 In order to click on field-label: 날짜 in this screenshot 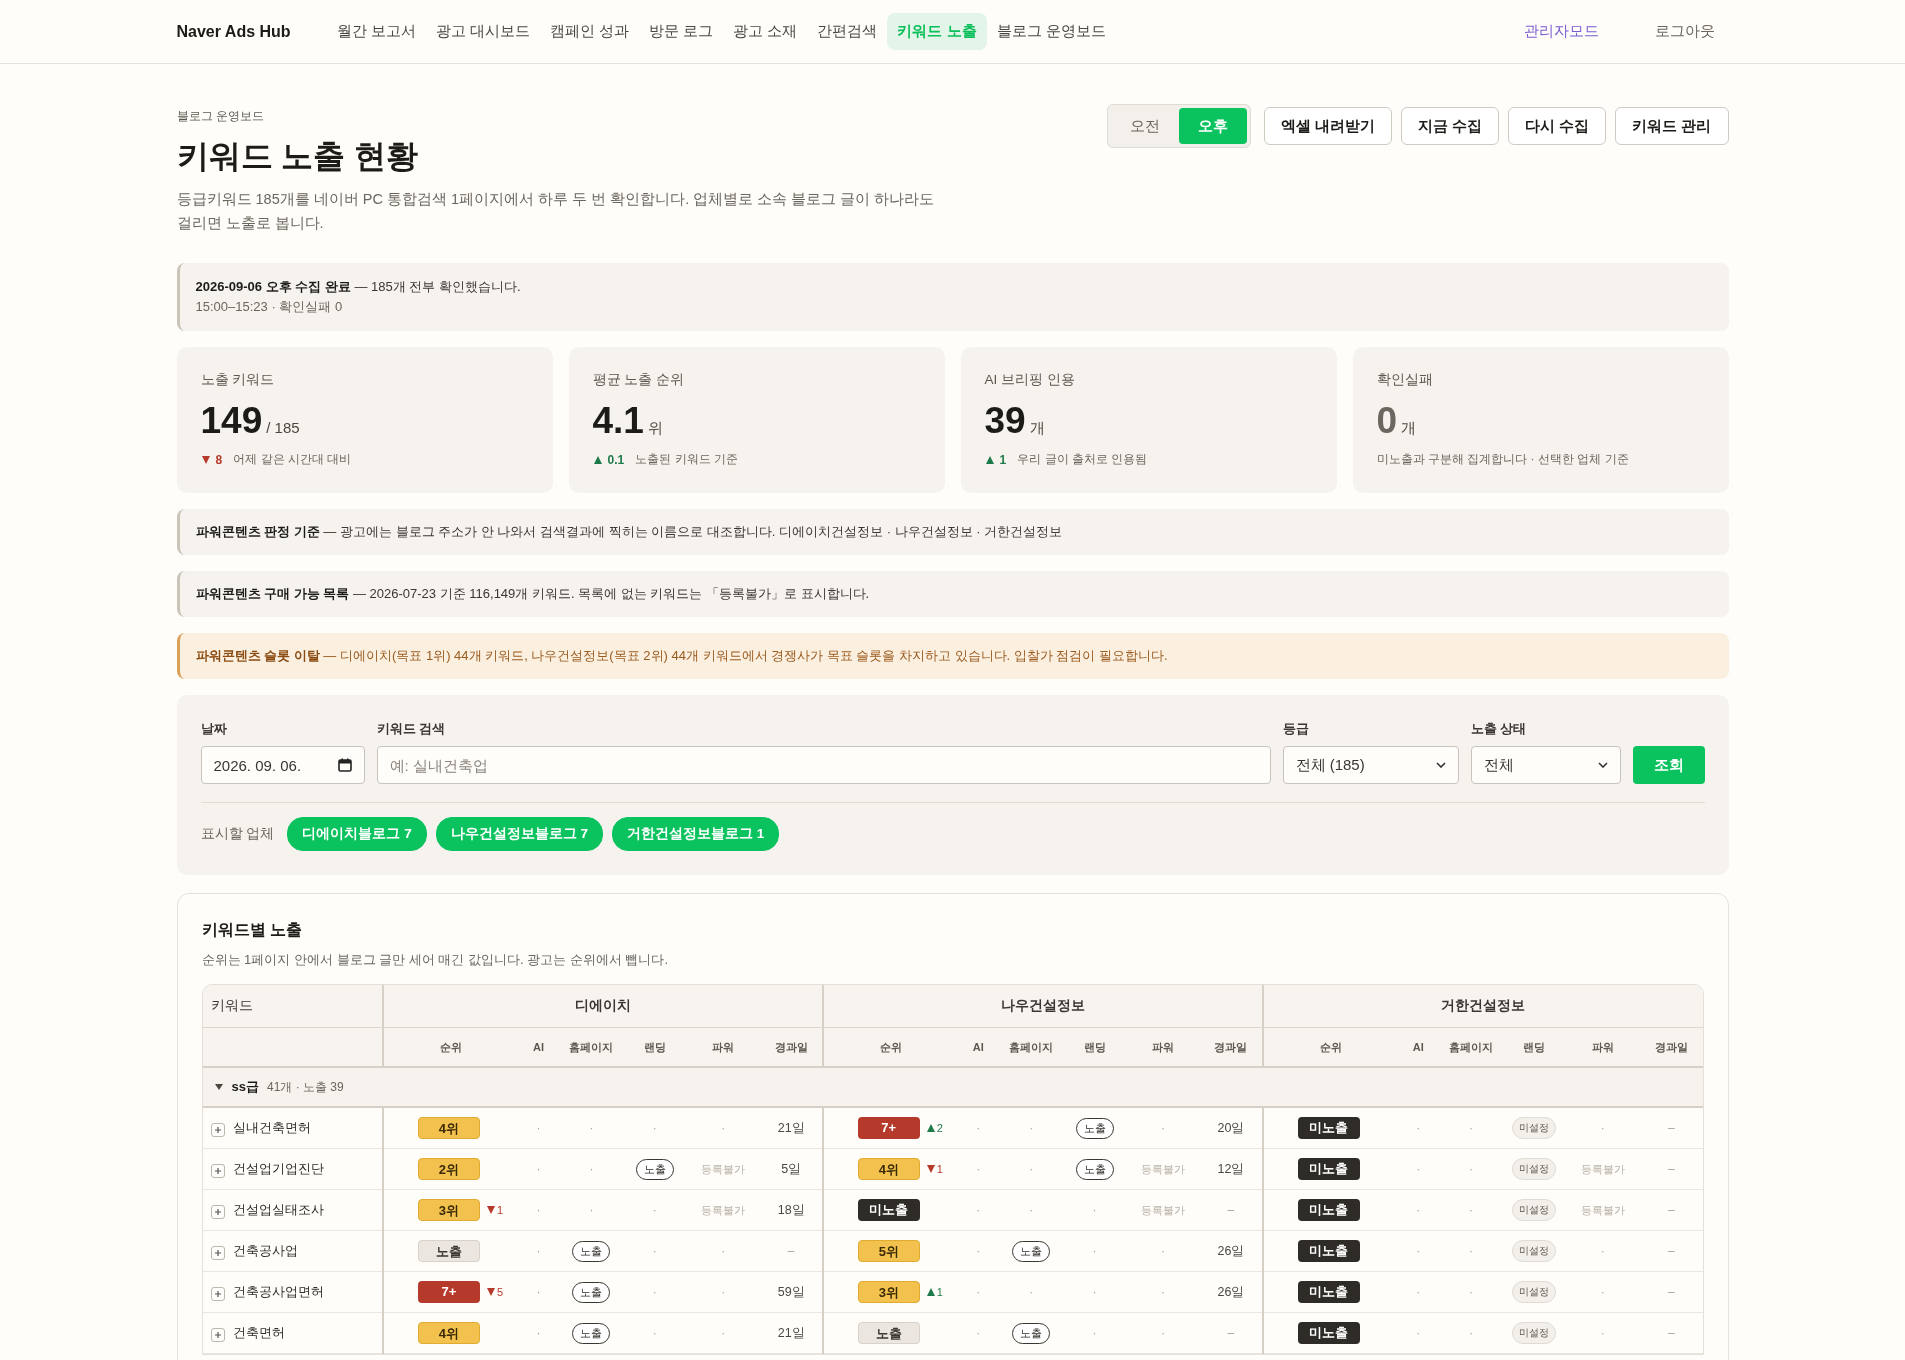, I will do `click(214, 729)`.